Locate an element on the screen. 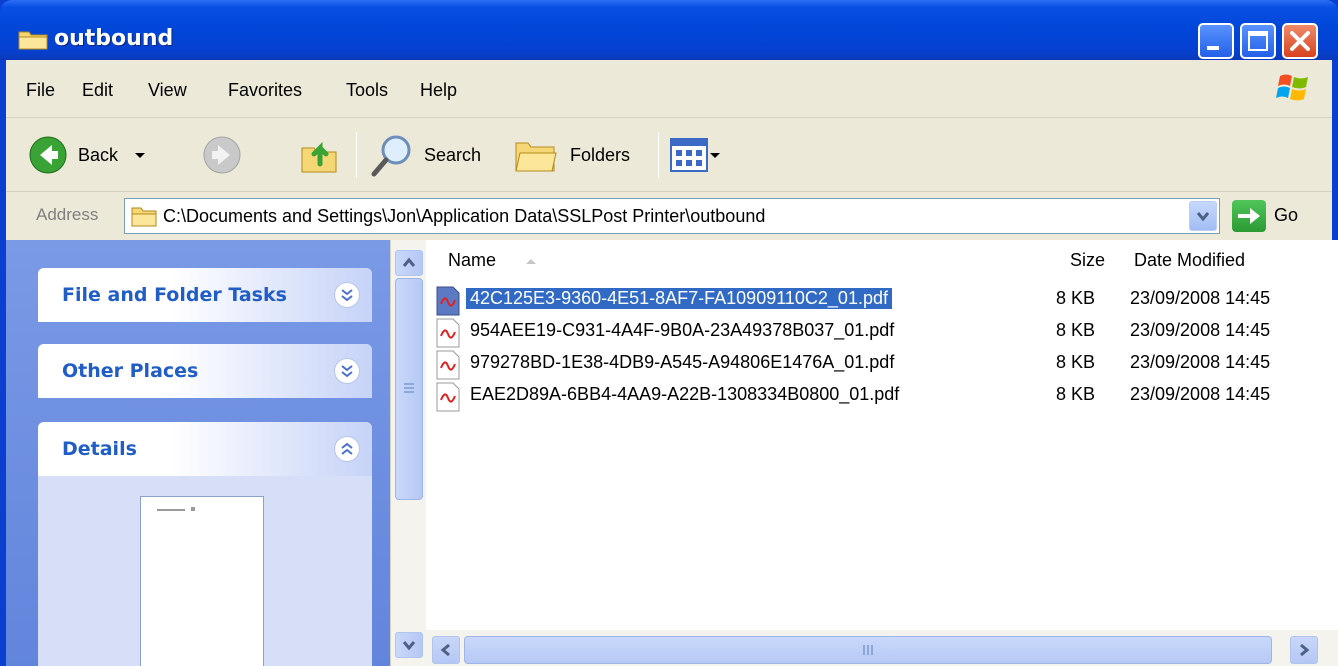 This screenshot has height=666, width=1338. column-header-date: Date Modified is located at coordinates (1189, 260).